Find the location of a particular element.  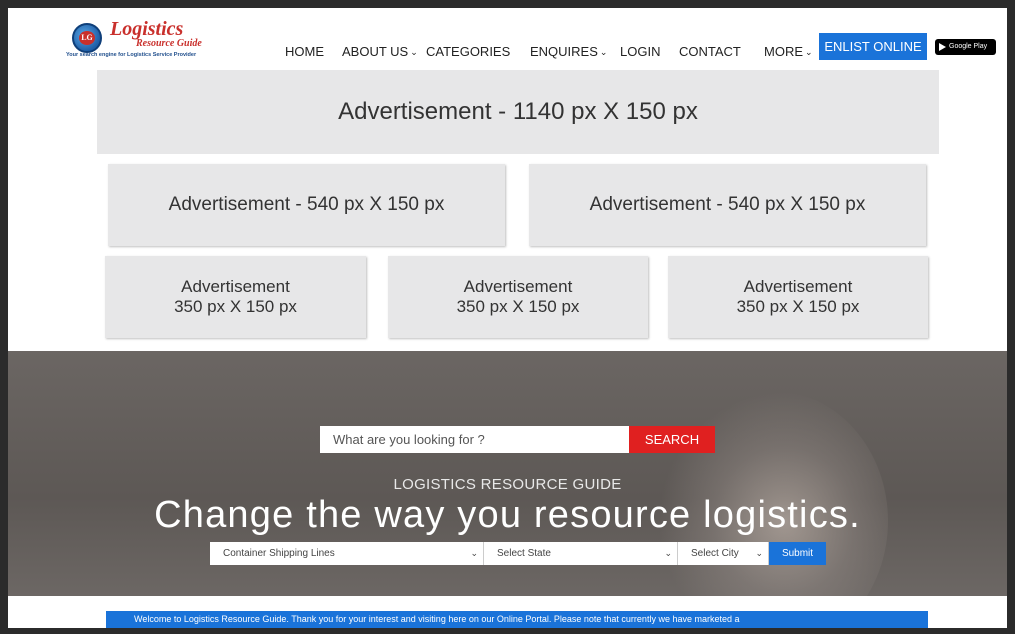

nav-login: LOGIN is located at coordinates (640, 51).